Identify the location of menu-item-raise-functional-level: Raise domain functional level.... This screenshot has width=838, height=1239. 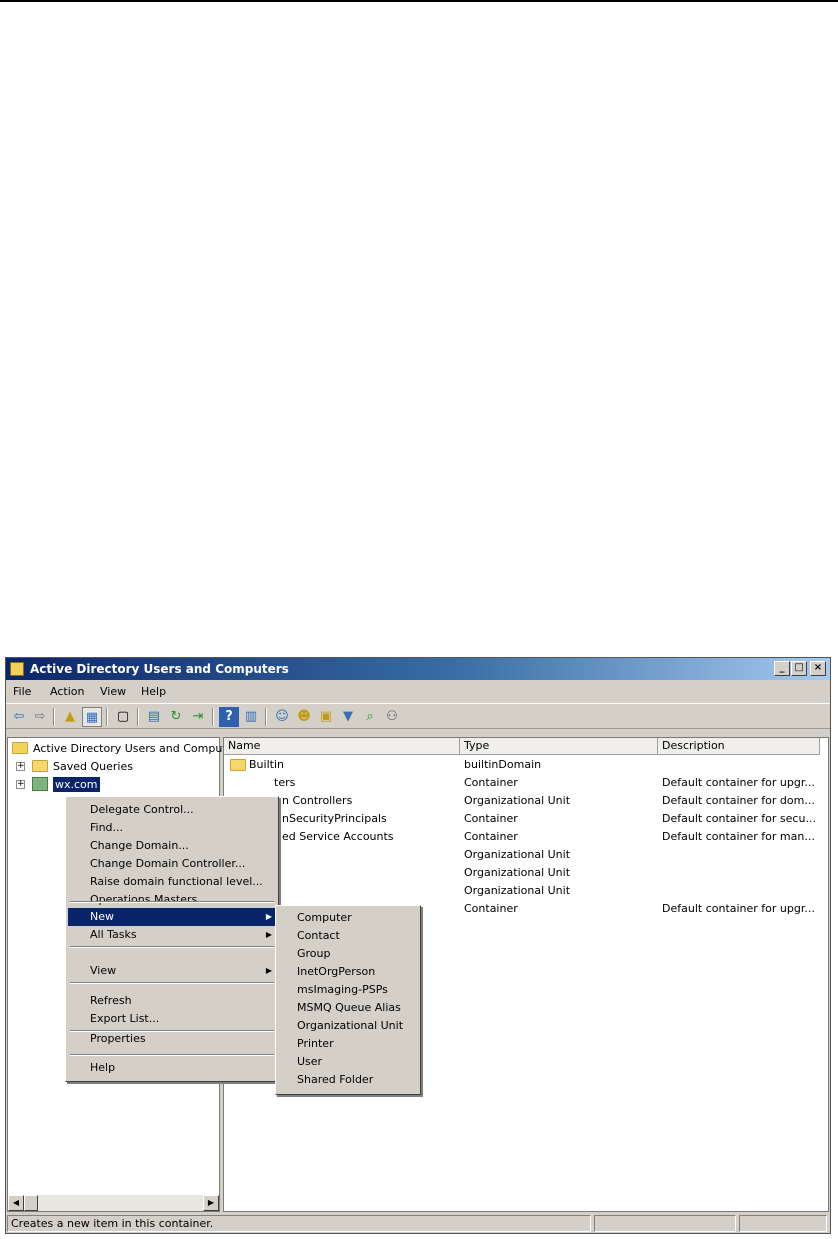
(172, 882).